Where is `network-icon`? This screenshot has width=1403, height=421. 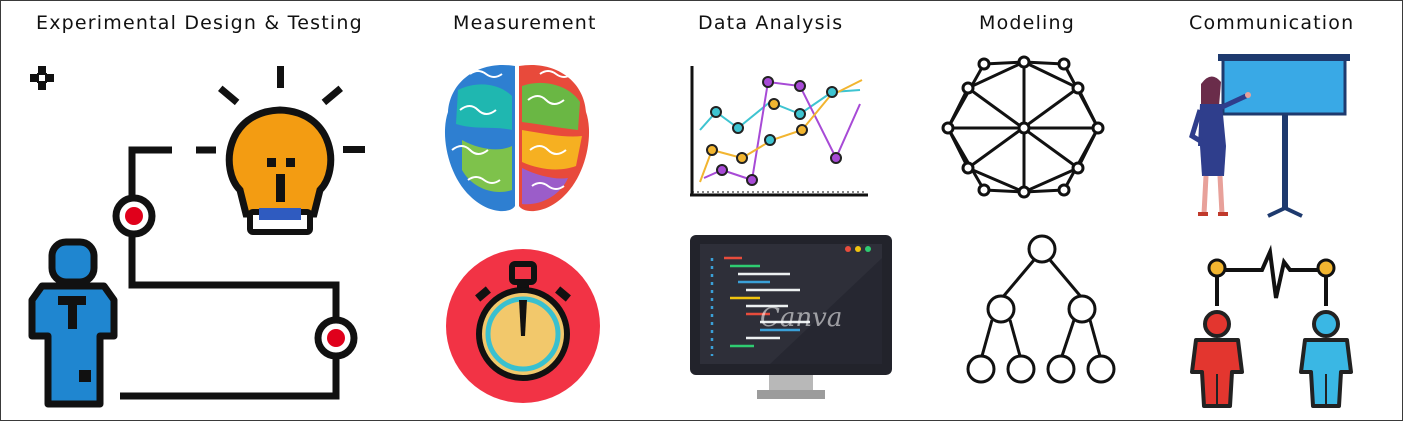
network-icon is located at coordinates (1023, 127).